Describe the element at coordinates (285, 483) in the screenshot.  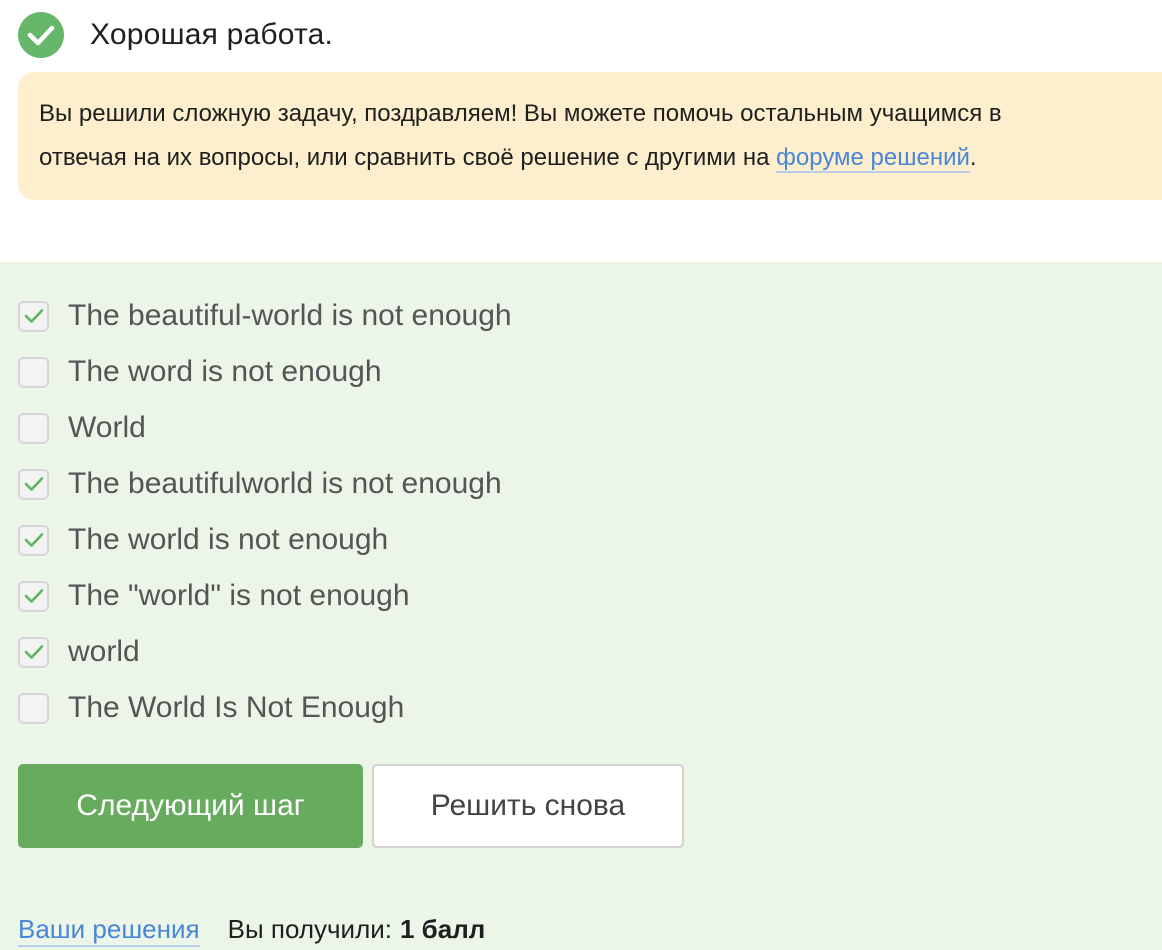
I see `option-label: The beautifulworld is not enough` at that location.